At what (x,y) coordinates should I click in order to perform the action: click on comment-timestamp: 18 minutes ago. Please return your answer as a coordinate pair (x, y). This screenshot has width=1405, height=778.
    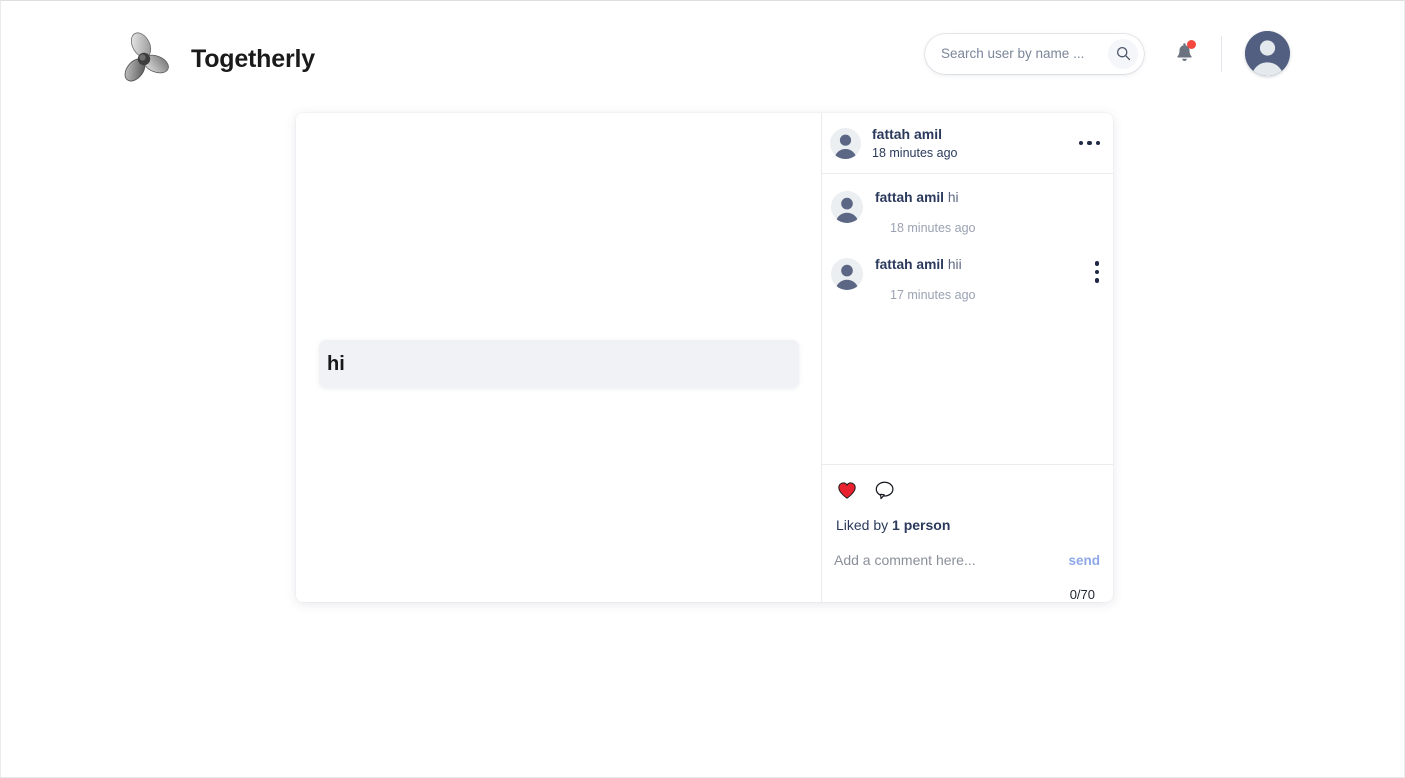
    Looking at the image, I should click on (933, 228).